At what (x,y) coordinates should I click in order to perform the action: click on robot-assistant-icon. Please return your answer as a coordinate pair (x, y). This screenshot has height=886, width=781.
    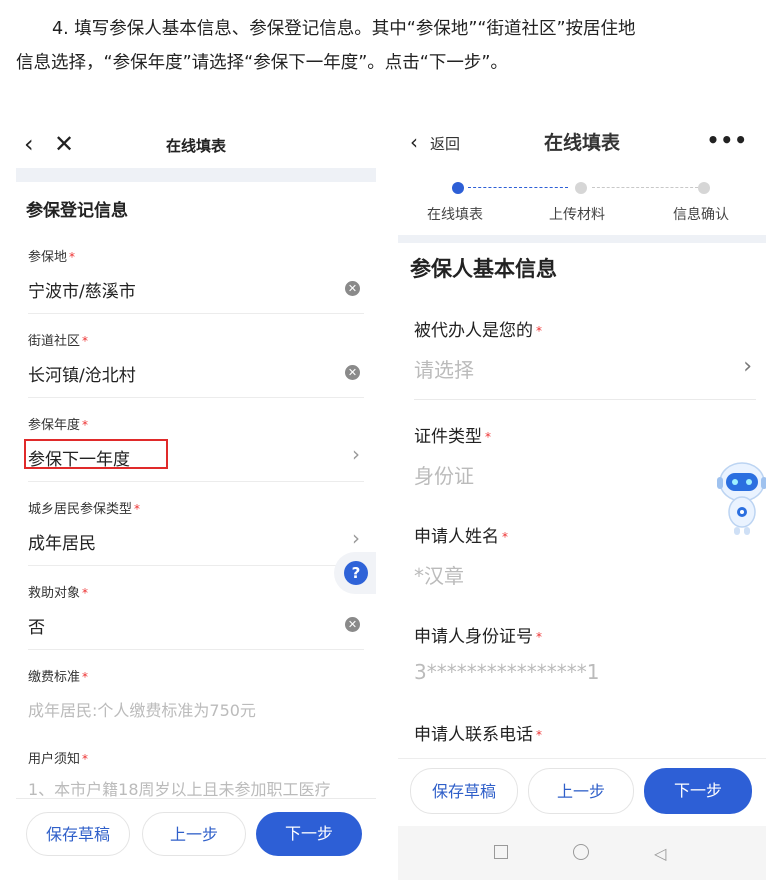
    Looking at the image, I should click on (741, 500).